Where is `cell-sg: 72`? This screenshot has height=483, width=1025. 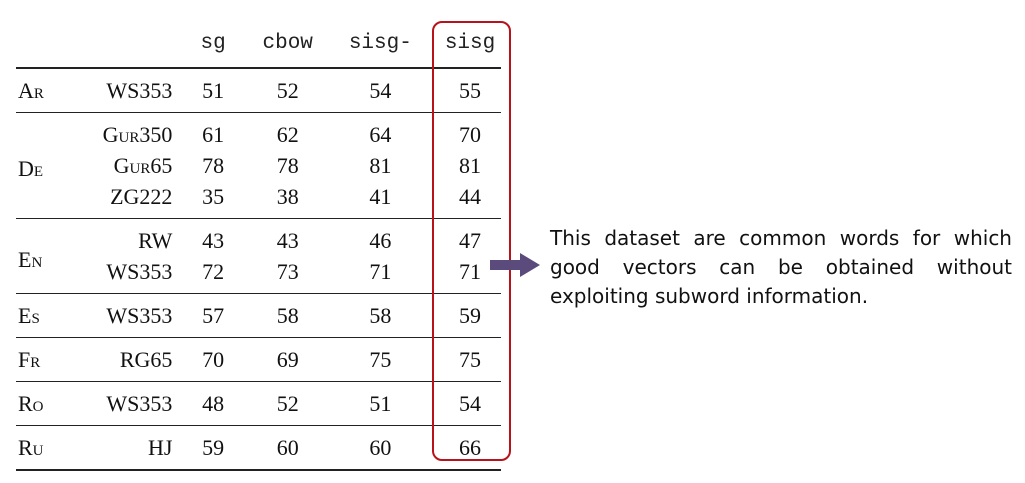 cell-sg: 72 is located at coordinates (213, 271).